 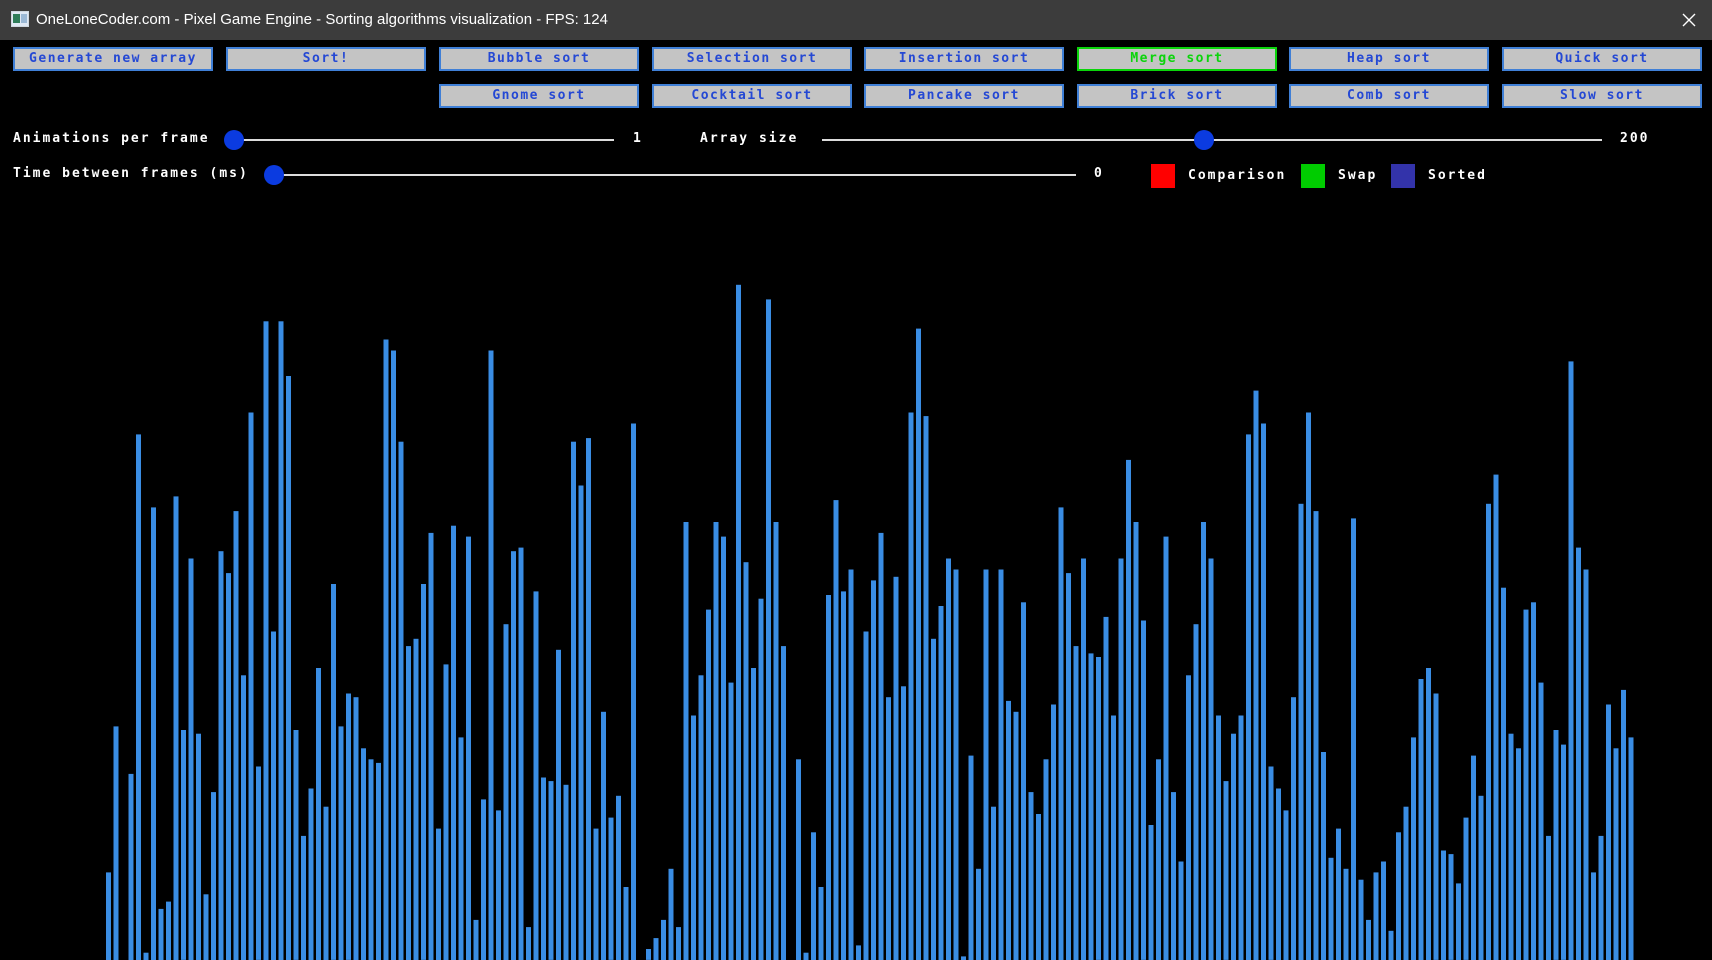 What do you see at coordinates (539, 59) in the screenshot?
I see `bubble-sort-button: Bubble sort` at bounding box center [539, 59].